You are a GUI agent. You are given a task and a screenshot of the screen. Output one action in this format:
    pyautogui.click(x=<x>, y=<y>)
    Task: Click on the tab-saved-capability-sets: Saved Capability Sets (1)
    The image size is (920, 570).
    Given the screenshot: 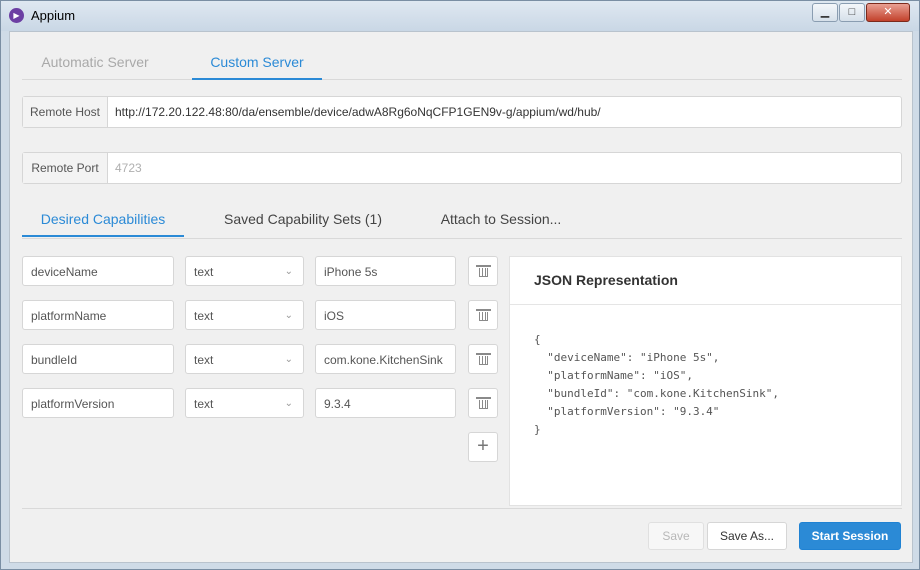 What is the action you would take?
    pyautogui.click(x=303, y=219)
    